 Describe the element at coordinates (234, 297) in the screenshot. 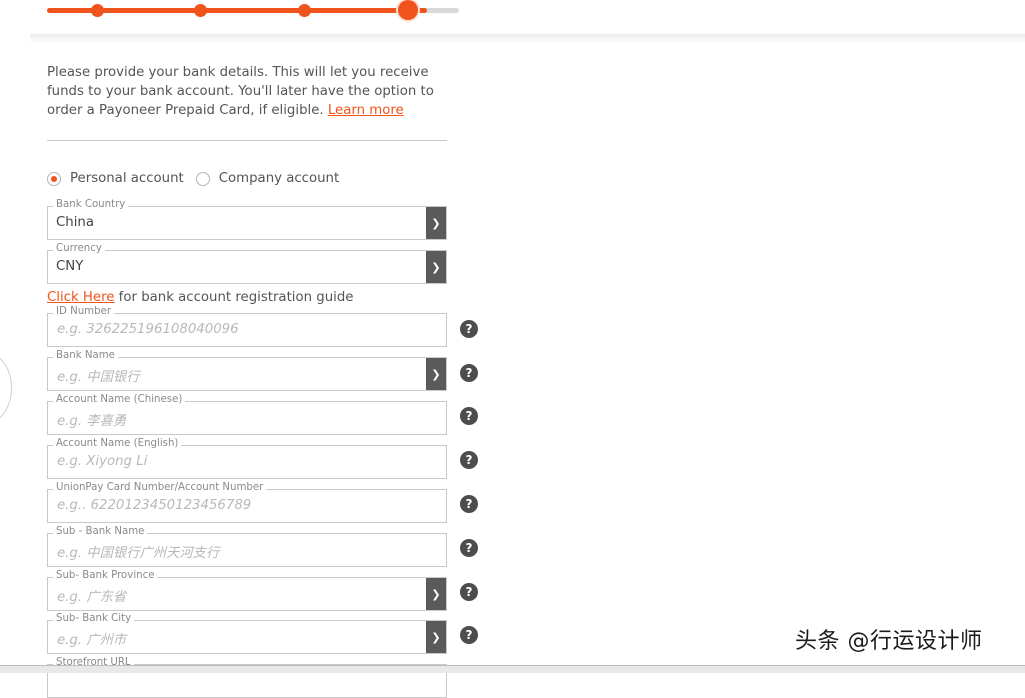

I see `guide-text: for bank account registration guide` at that location.